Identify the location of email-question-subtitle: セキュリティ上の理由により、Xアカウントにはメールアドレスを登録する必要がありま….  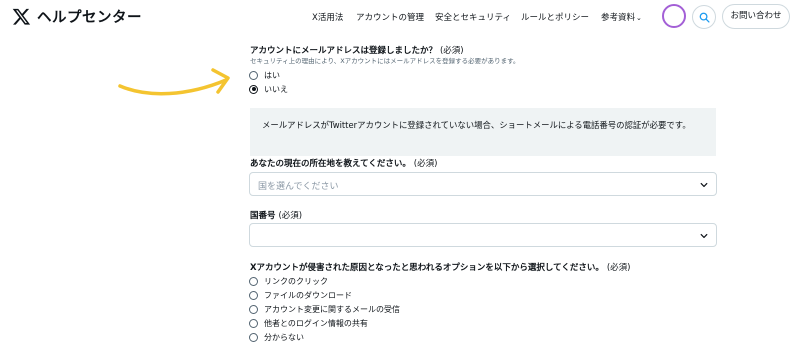
(385, 61).